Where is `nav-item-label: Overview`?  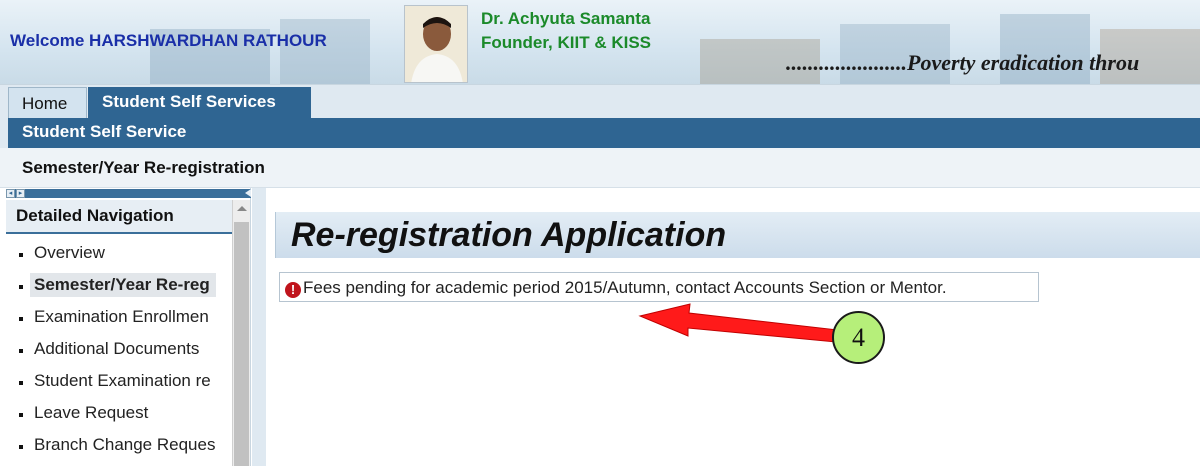 nav-item-label: Overview is located at coordinates (69, 252).